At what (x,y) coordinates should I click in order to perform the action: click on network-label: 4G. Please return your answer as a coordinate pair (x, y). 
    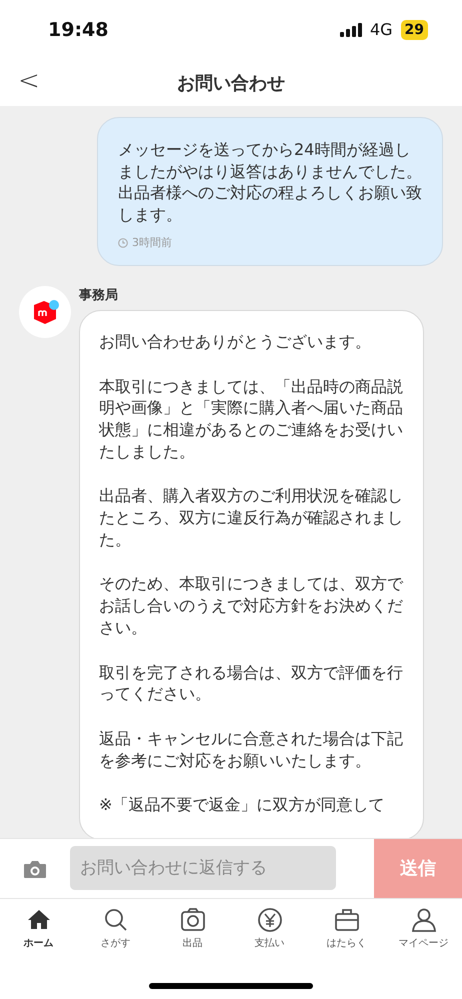
    Looking at the image, I should click on (381, 30).